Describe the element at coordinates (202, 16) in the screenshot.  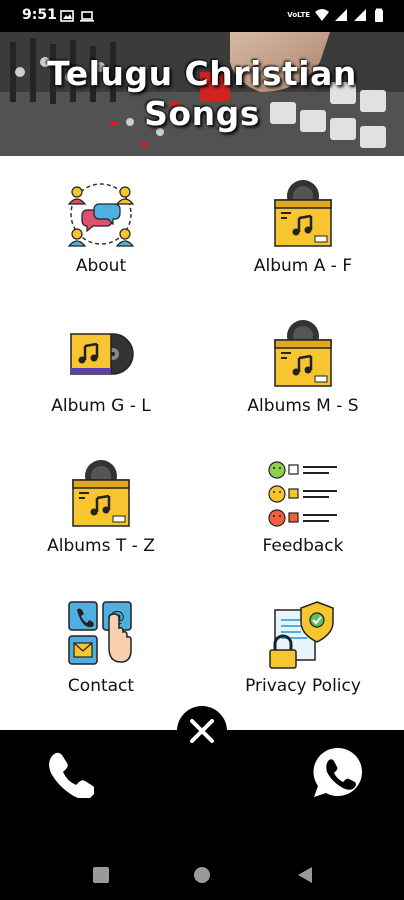
I see `status-bar: 9:51 VoLTE` at that location.